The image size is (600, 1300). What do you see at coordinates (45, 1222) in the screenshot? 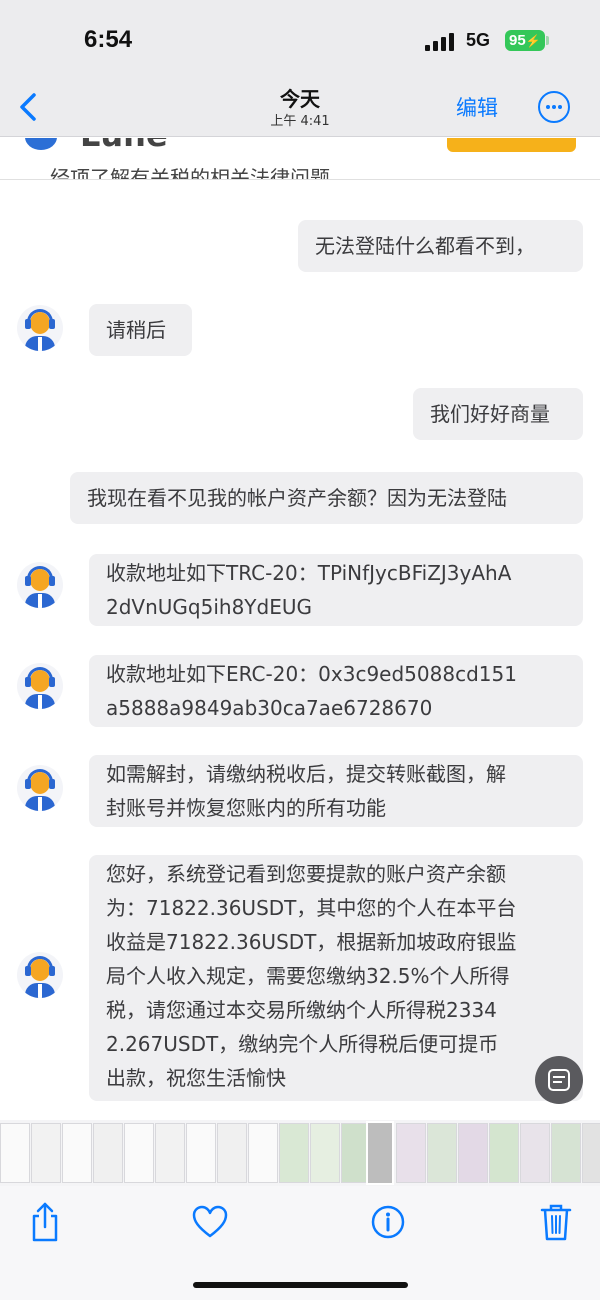
I see `share-icon` at bounding box center [45, 1222].